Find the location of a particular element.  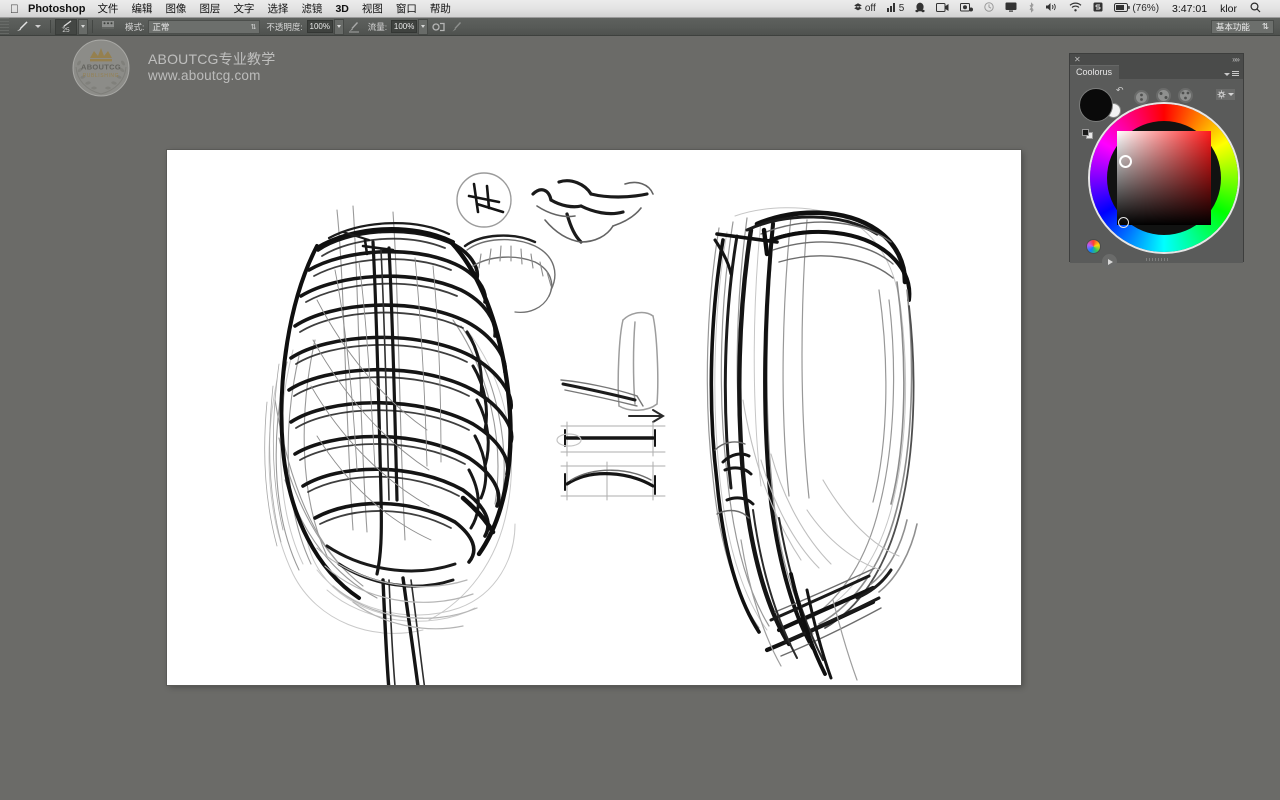

workspace-select: 基本功能 ⇅ is located at coordinates (1242, 26).